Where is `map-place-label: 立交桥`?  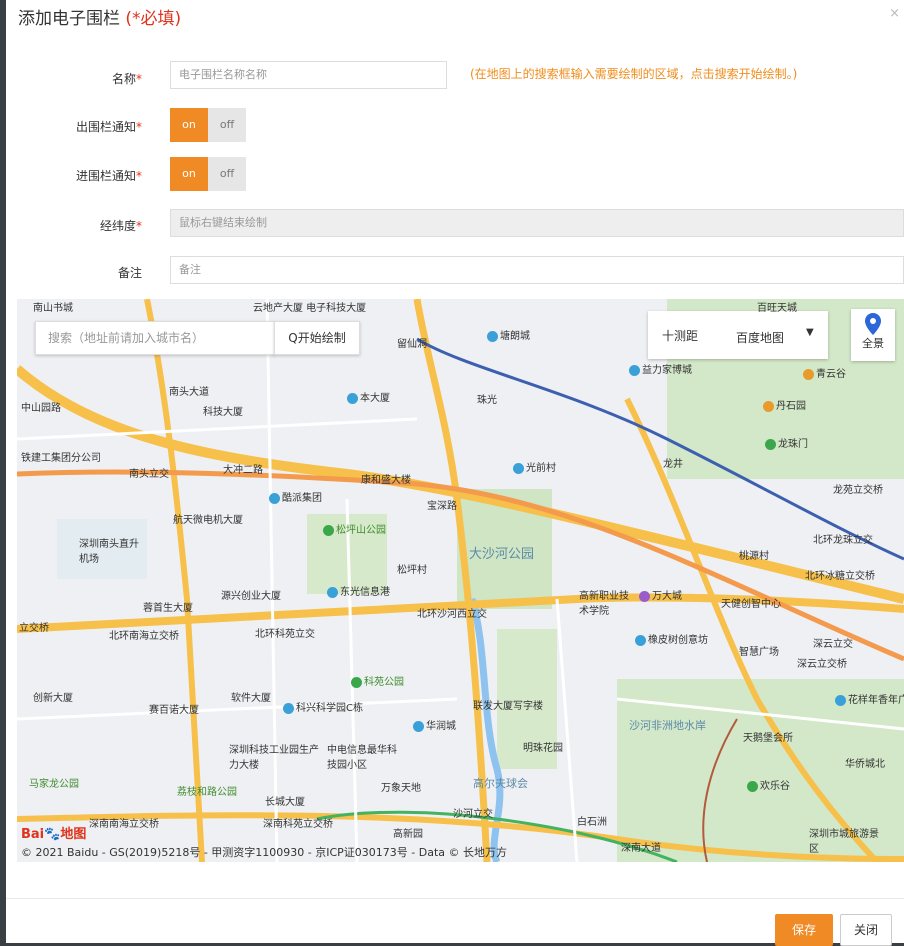
map-place-label: 立交桥 is located at coordinates (34, 628).